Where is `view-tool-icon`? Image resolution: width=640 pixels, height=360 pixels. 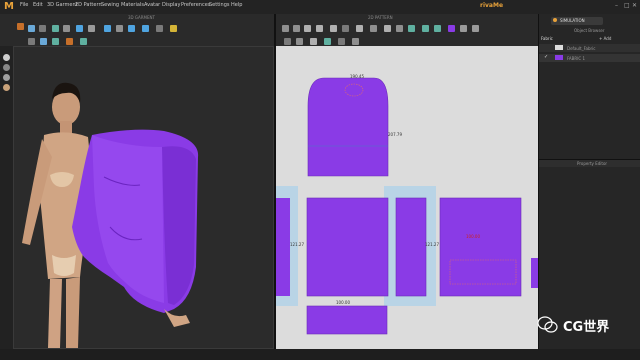 view-tool-icon is located at coordinates (31, 41).